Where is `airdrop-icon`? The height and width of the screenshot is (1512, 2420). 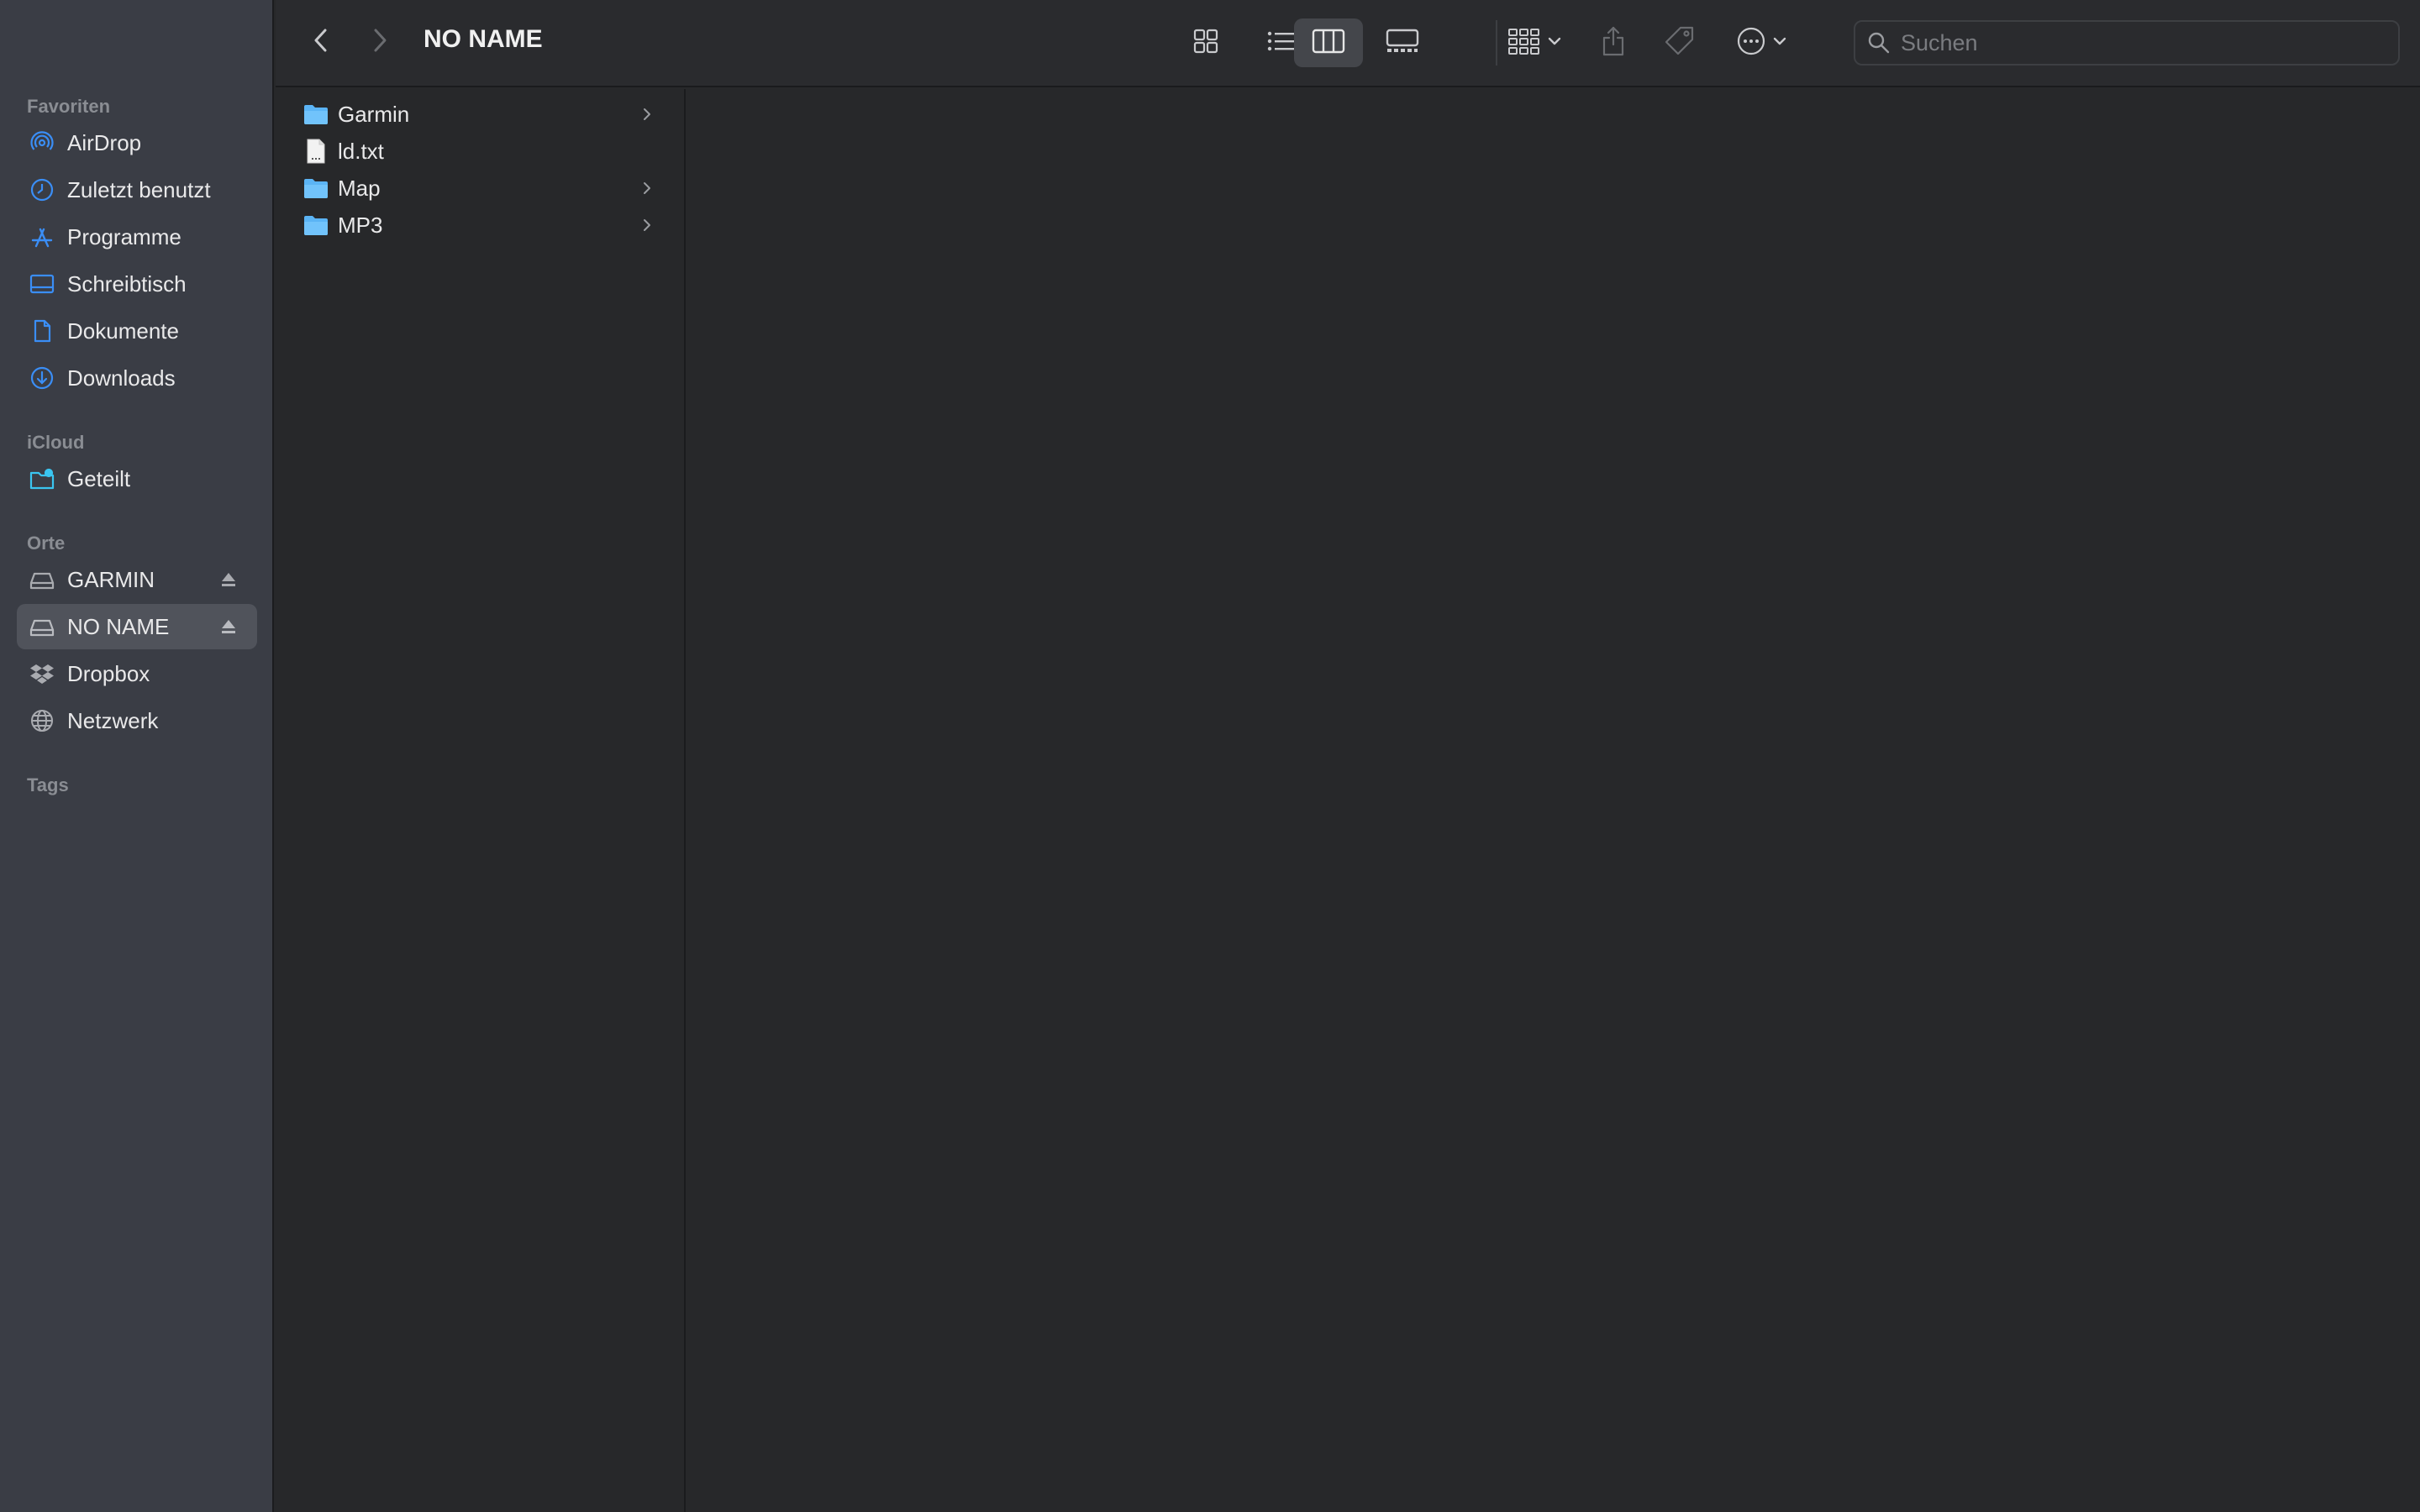
airdrop-icon is located at coordinates (42, 143).